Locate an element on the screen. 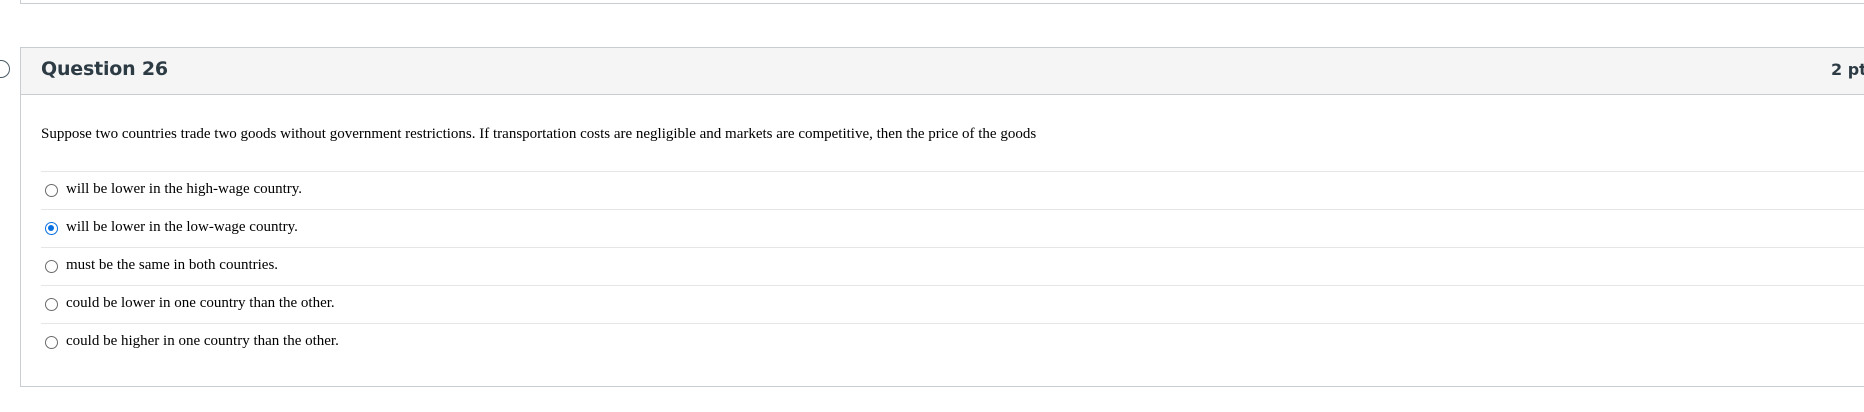  previous-question-card-edge is located at coordinates (942, 2).